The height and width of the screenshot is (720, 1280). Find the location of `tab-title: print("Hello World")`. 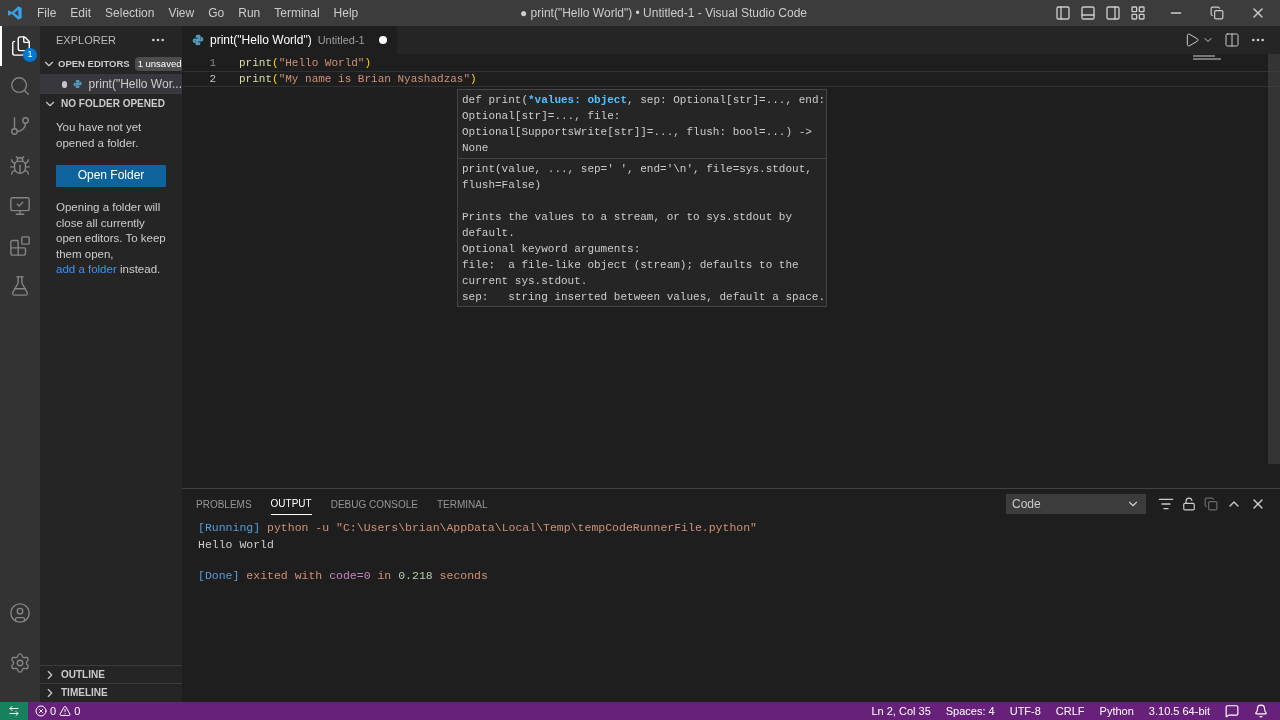

tab-title: print("Hello World") is located at coordinates (261, 40).